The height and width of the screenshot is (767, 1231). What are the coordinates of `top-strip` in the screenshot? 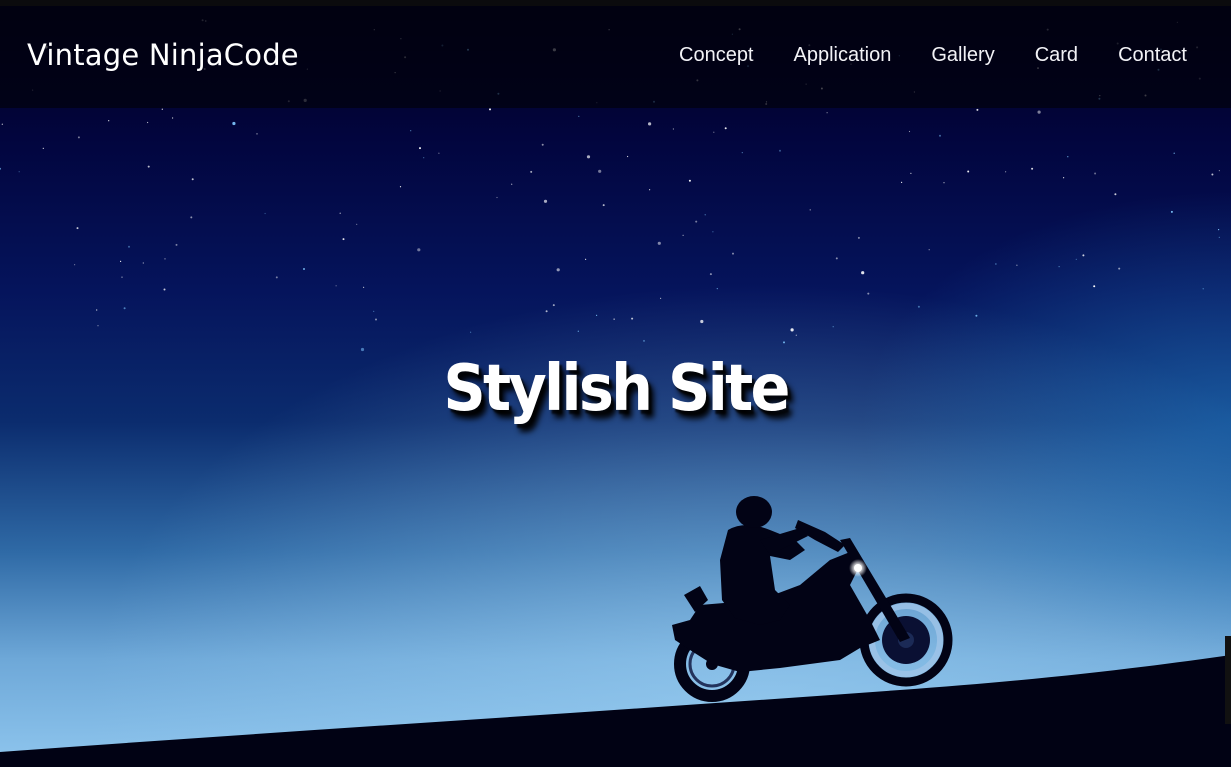 It's located at (615, 3).